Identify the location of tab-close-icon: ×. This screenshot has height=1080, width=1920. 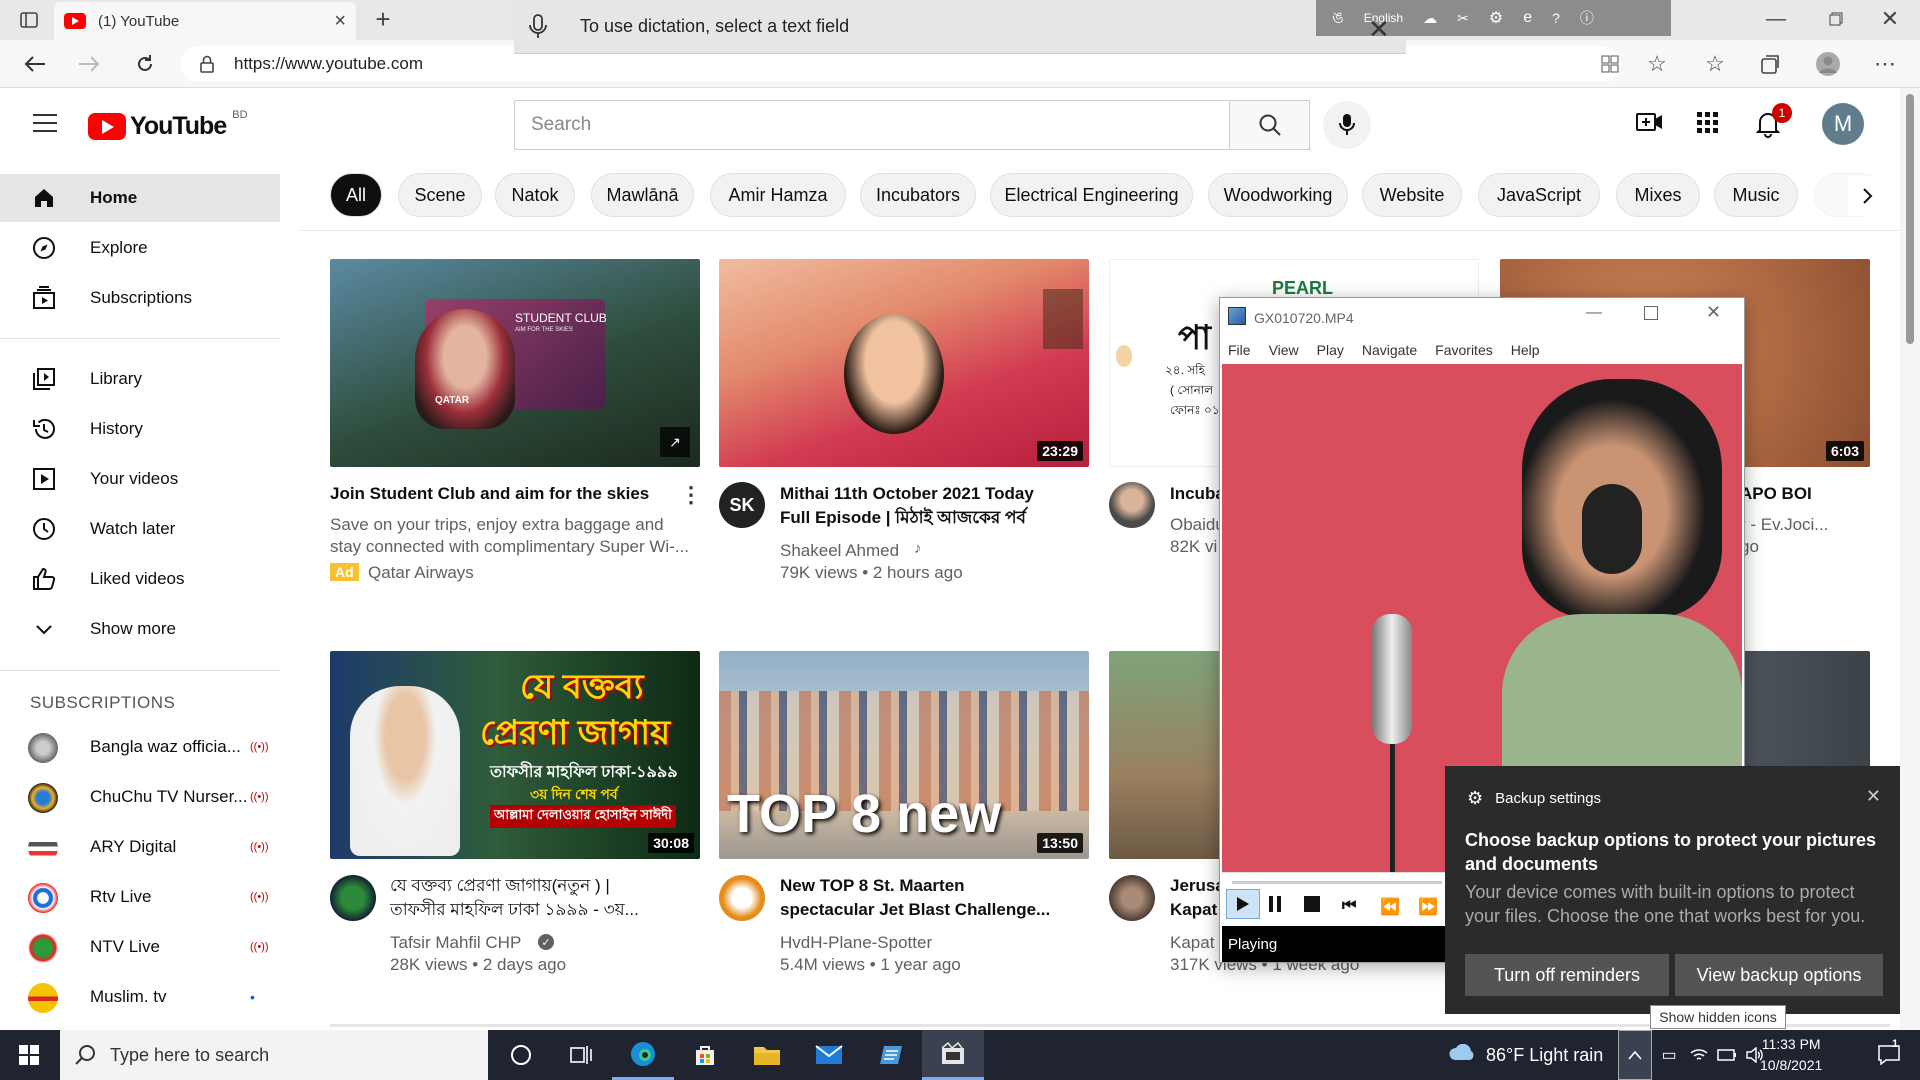
(340, 21).